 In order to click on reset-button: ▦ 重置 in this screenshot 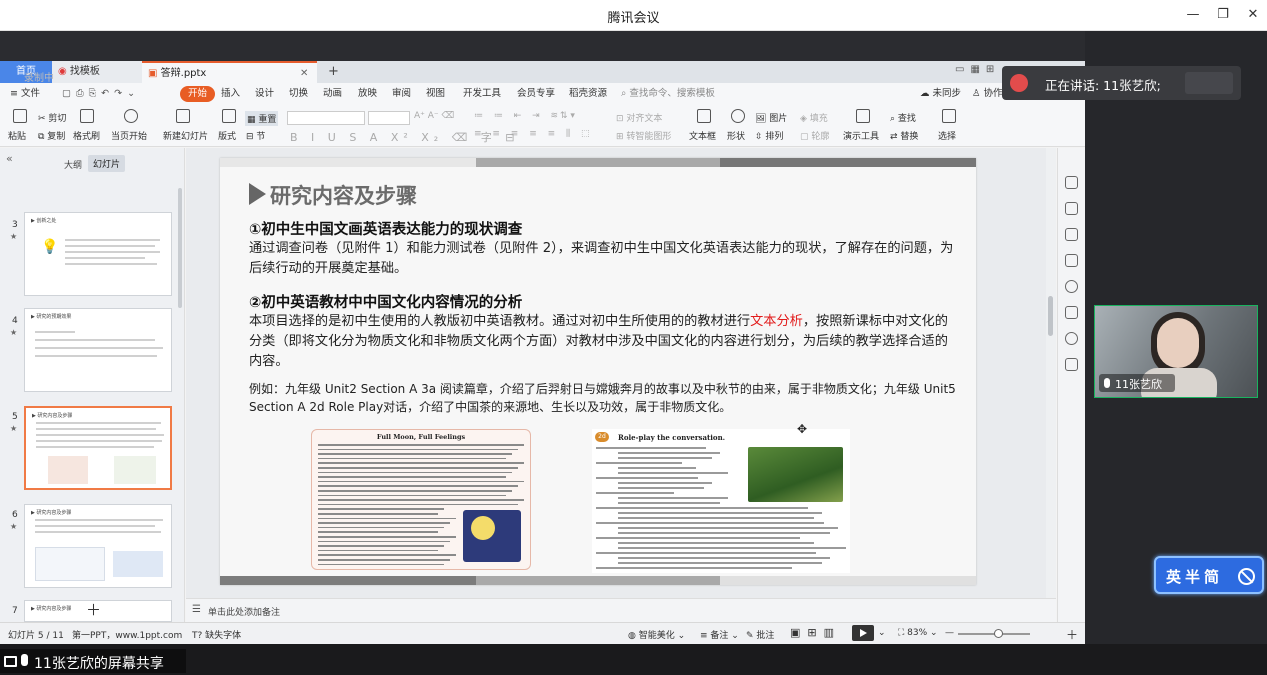, I will do `click(262, 118)`.